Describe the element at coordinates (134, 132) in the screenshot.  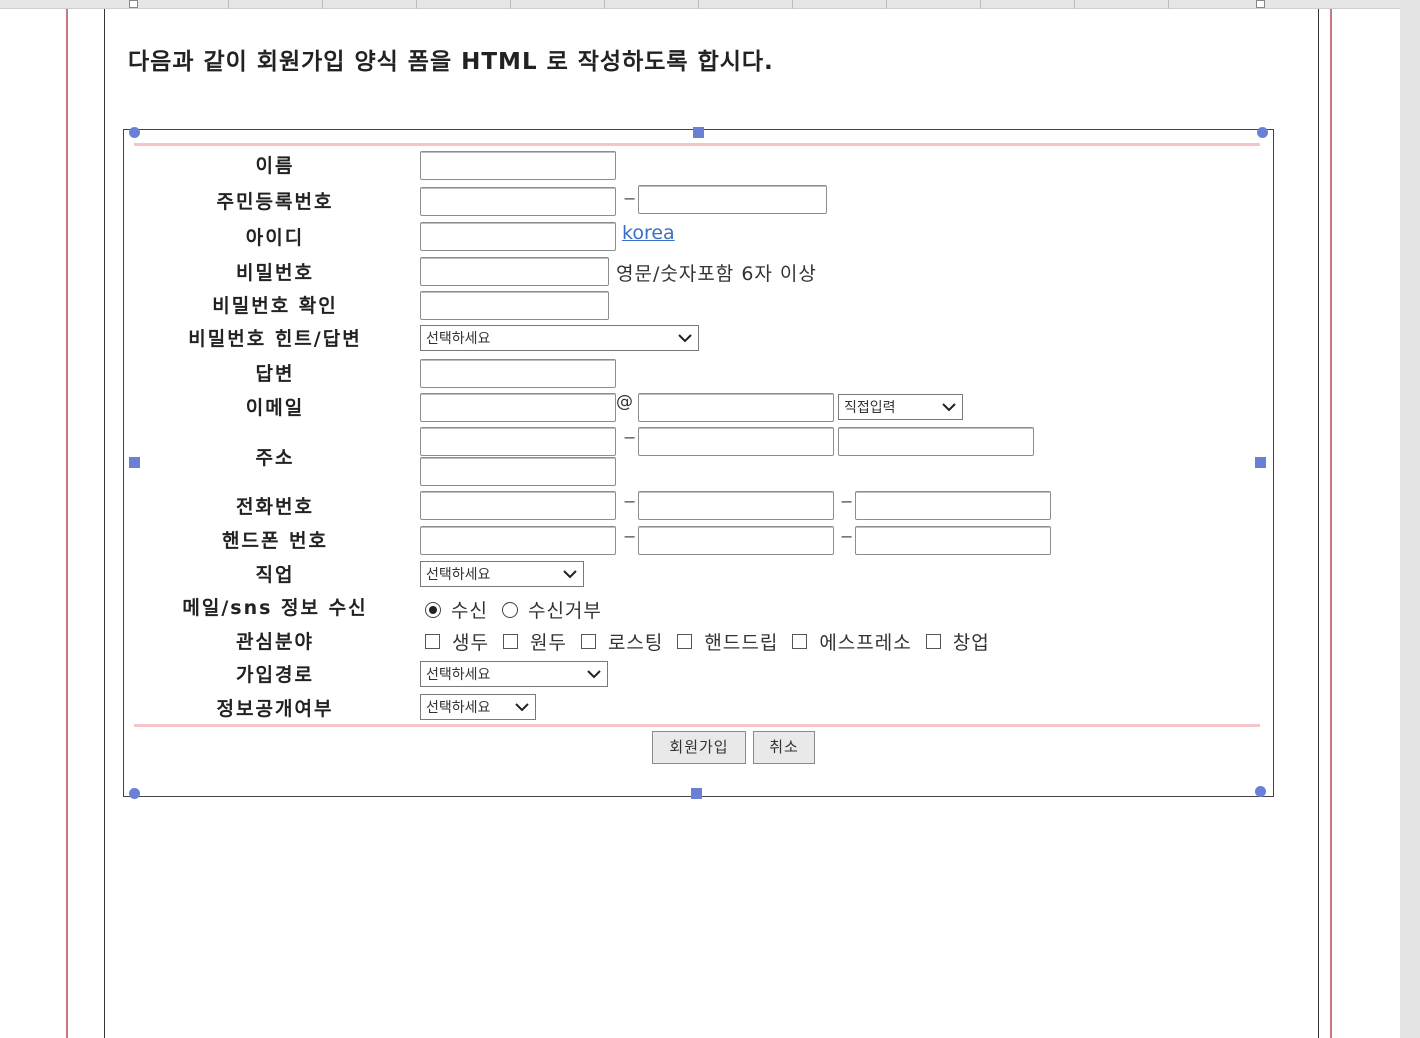
I see `resize-handle-top-left` at that location.